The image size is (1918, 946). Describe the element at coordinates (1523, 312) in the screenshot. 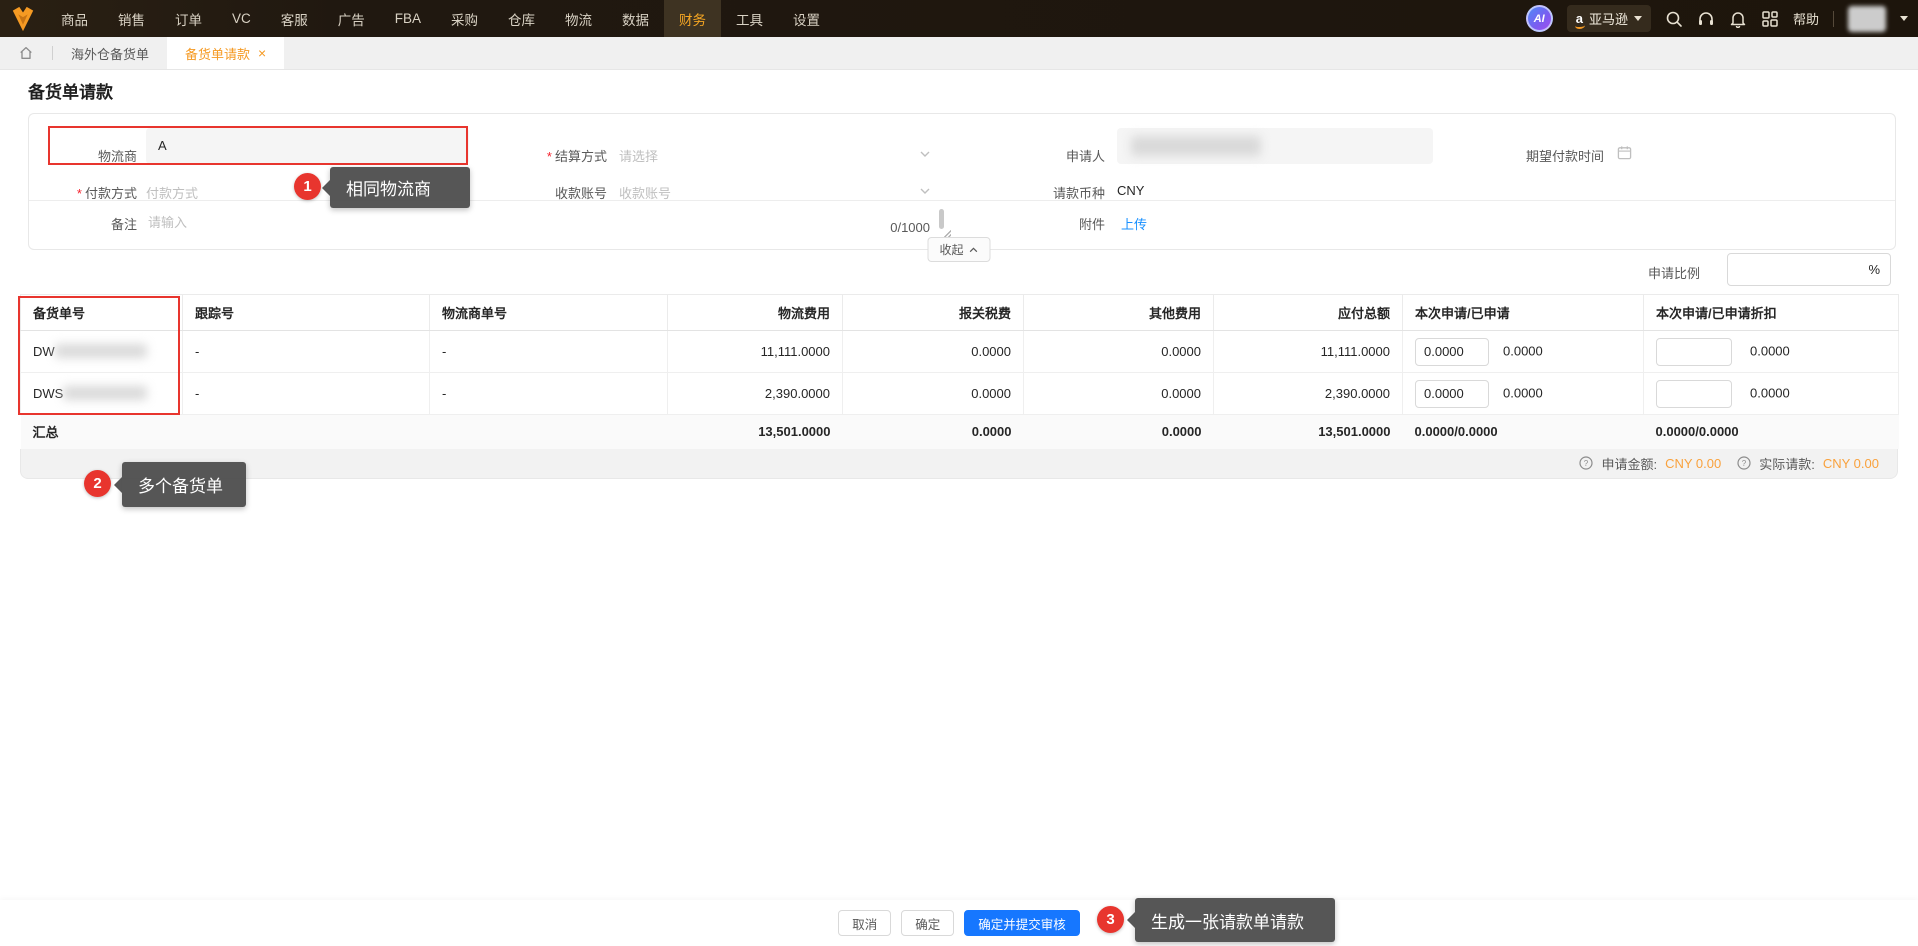

I see `col-apply-applied: 本次申请/已申请` at that location.